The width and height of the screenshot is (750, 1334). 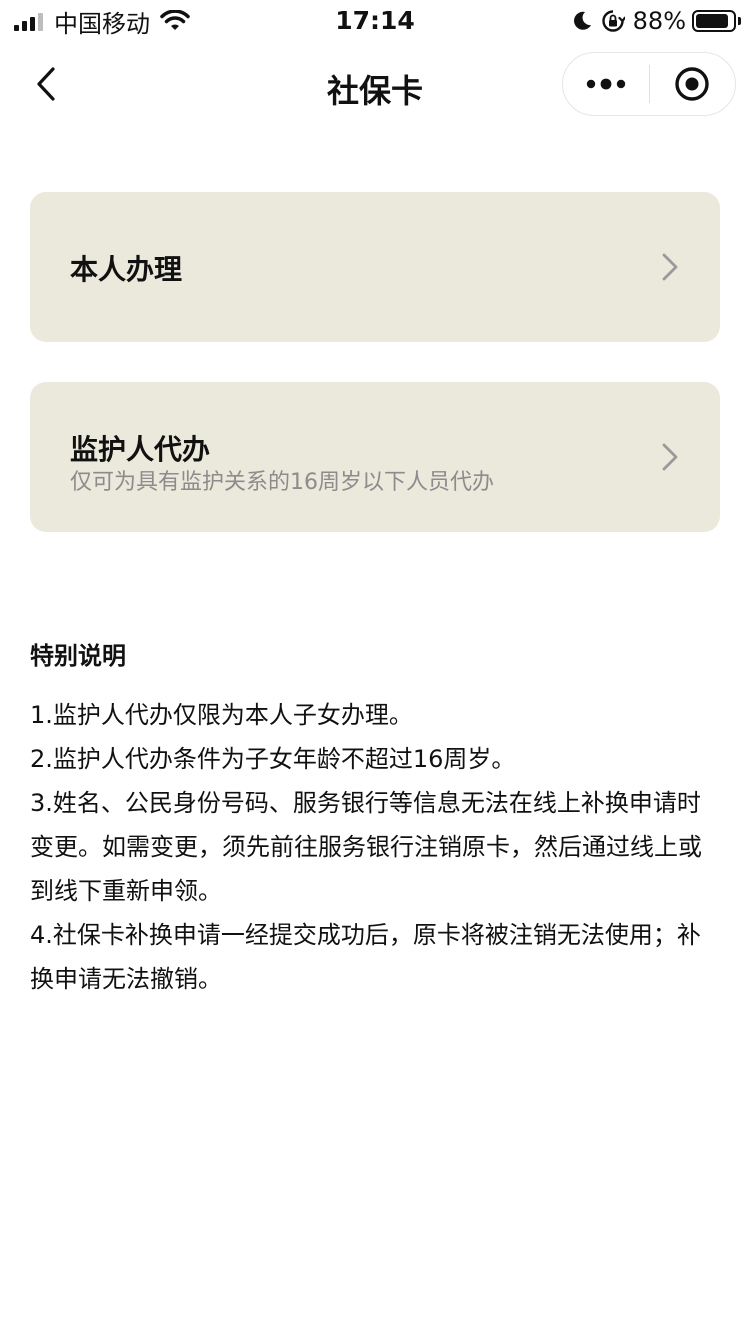 I want to click on notes-item: 1.监护人代办仅限为本人子女办理。, so click(x=221, y=715).